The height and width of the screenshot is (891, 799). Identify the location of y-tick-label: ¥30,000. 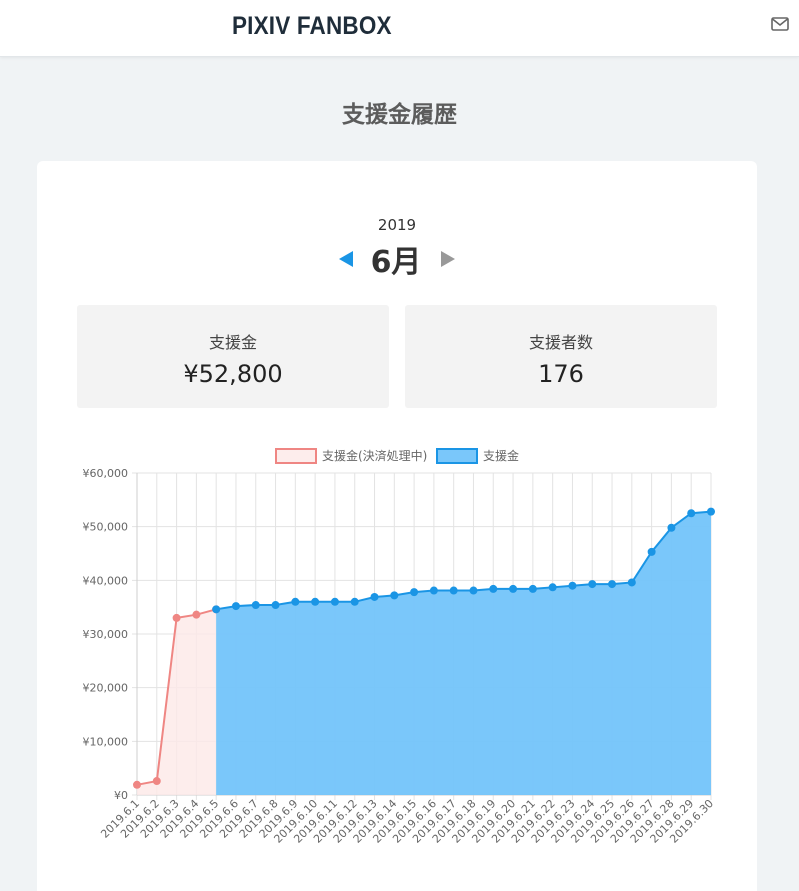
(106, 634).